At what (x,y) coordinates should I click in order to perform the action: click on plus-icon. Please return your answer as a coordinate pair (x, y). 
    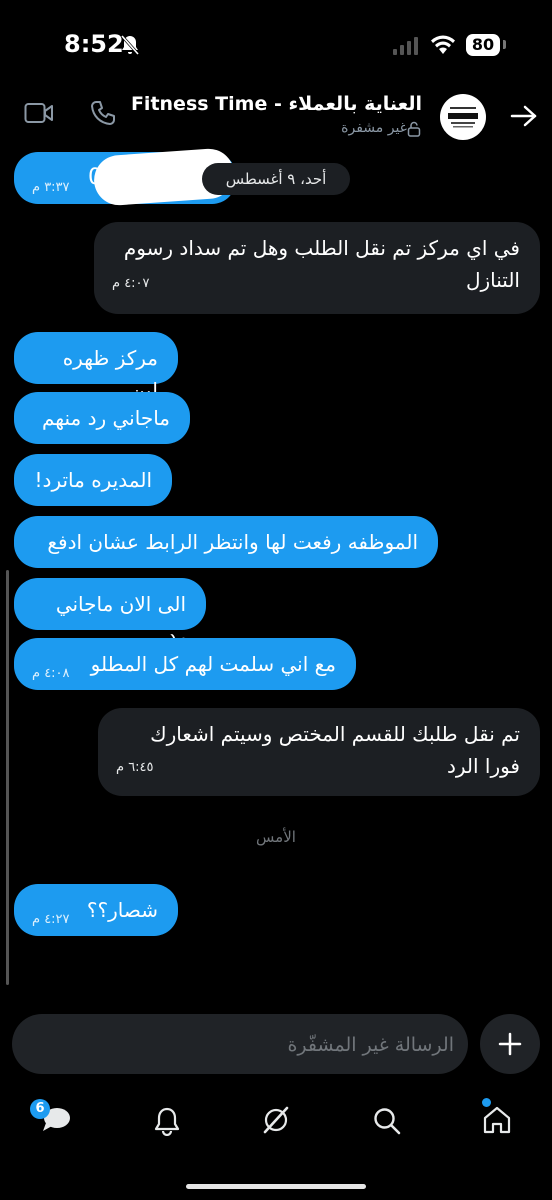
    Looking at the image, I should click on (510, 1044).